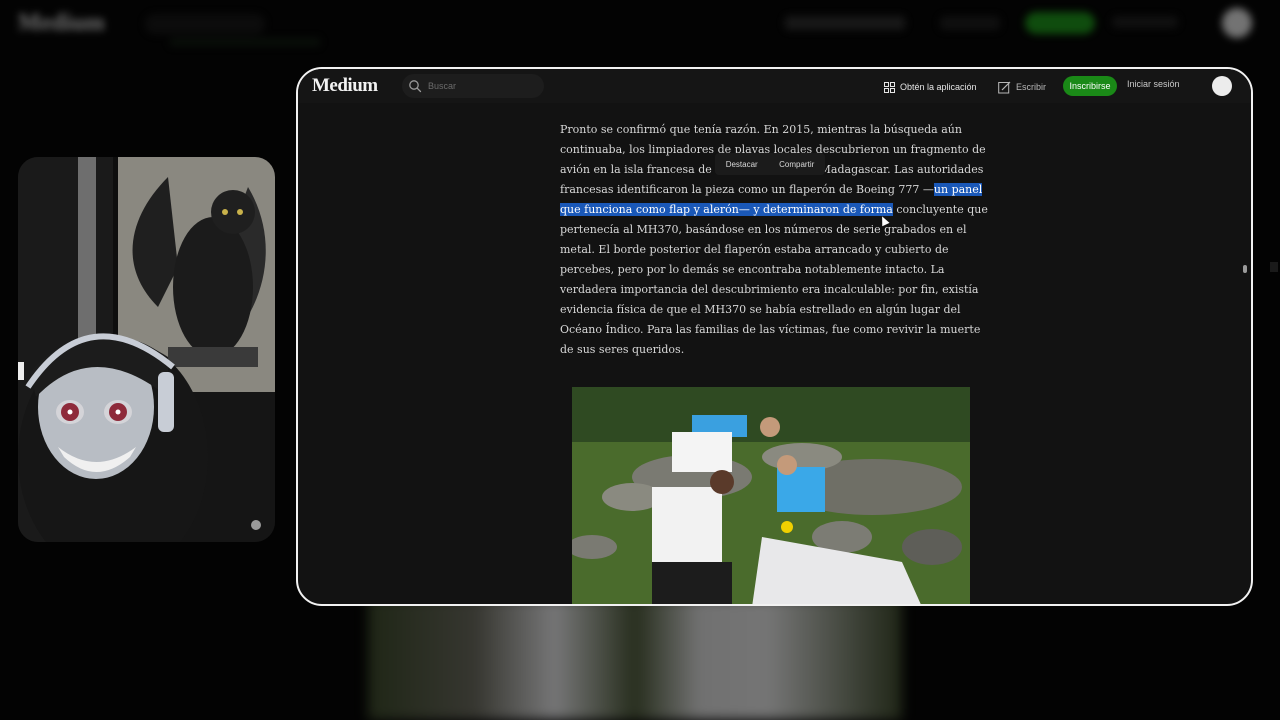 The height and width of the screenshot is (720, 1280). Describe the element at coordinates (1004, 87) in the screenshot. I see `write-icon` at that location.